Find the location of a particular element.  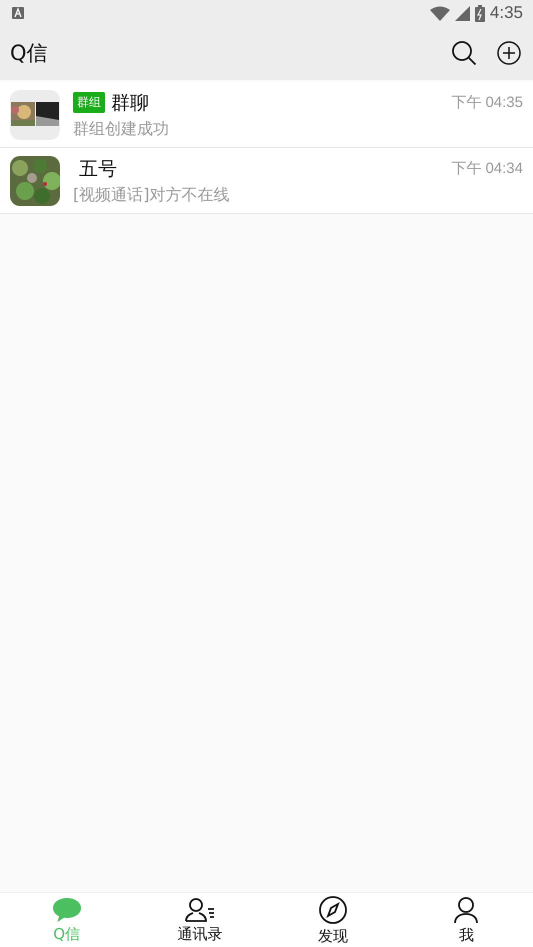

nav-tab: 发现 is located at coordinates (333, 920).